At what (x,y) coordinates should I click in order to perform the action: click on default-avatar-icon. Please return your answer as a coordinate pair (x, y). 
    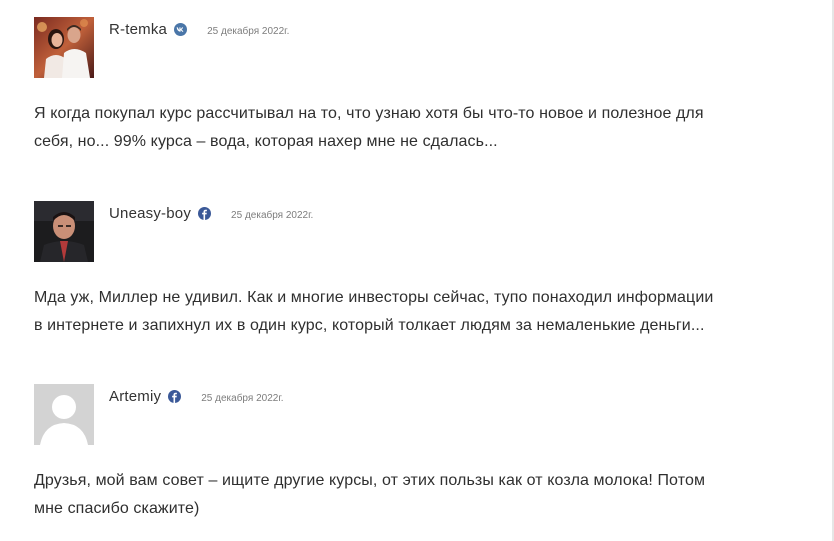
    Looking at the image, I should click on (64, 414).